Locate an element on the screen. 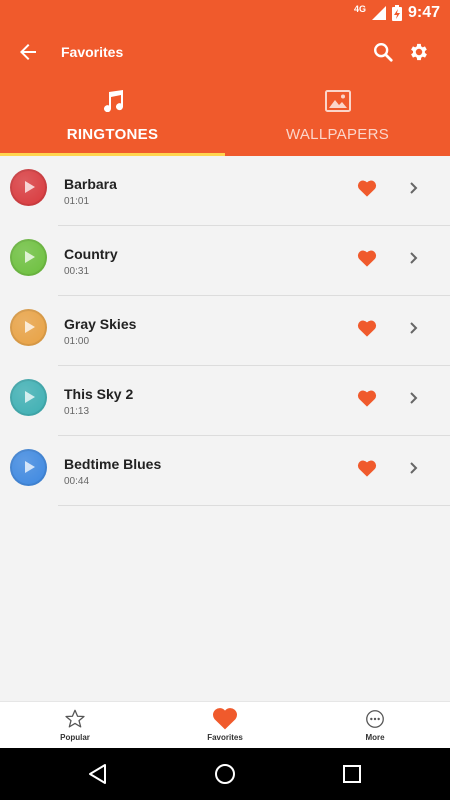 The height and width of the screenshot is (800, 450). music-note-icon is located at coordinates (113, 101).